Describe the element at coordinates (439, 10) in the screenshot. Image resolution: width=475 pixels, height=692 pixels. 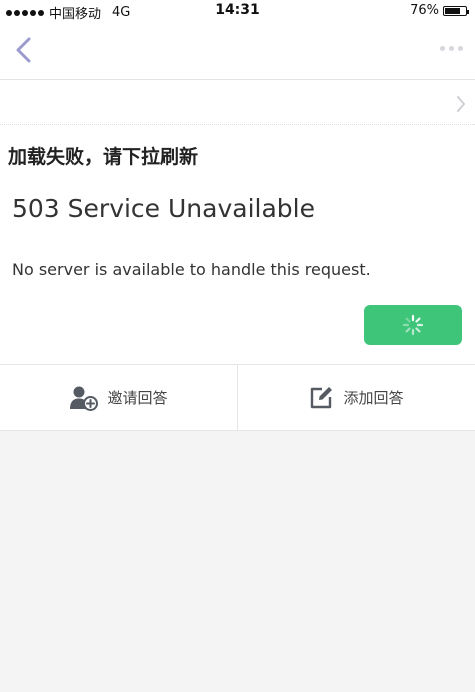
I see `status-right: 76%` at that location.